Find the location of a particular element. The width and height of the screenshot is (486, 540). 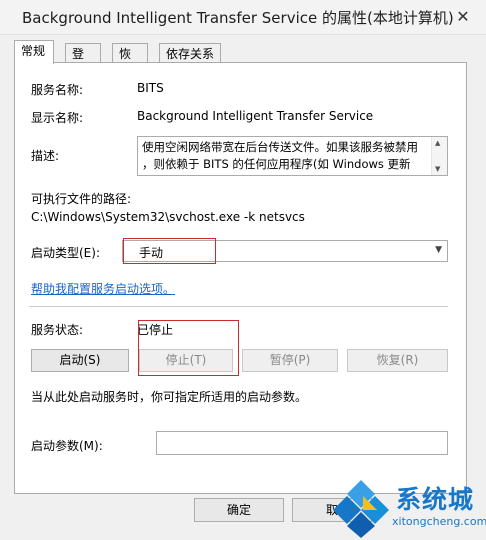

tab-general: 常规 is located at coordinates (34, 52).